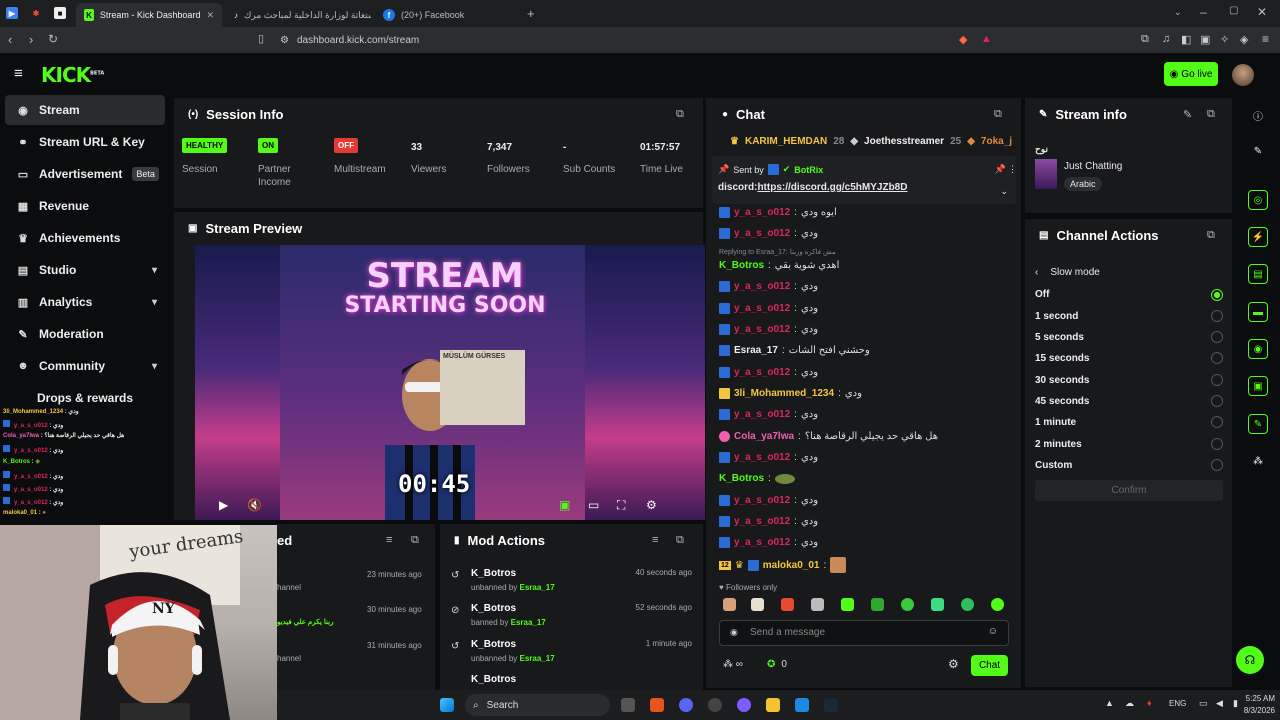 The width and height of the screenshot is (1280, 720). Describe the element at coordinates (85, 206) in the screenshot. I see `sidebar-item-revenue: ▦ Revenue` at that location.